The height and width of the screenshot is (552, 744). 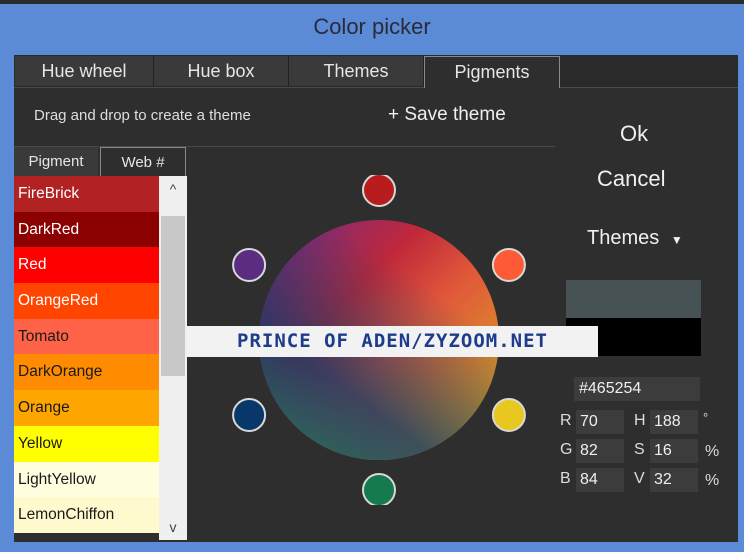 I want to click on pigment-scrollbar: ^ v, so click(x=173, y=358).